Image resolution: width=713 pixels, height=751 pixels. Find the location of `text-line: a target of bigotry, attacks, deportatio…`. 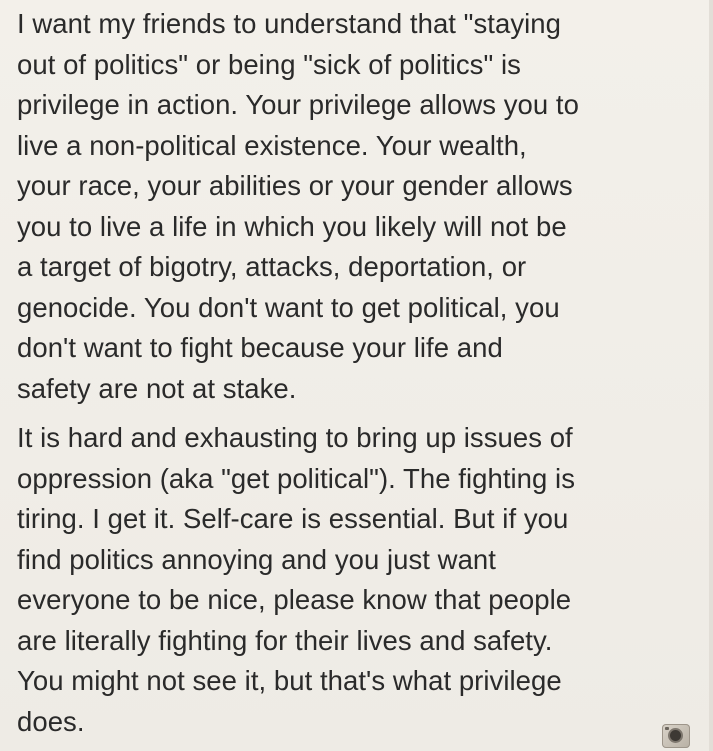

text-line: a target of bigotry, attacks, deportatio… is located at coordinates (272, 266).